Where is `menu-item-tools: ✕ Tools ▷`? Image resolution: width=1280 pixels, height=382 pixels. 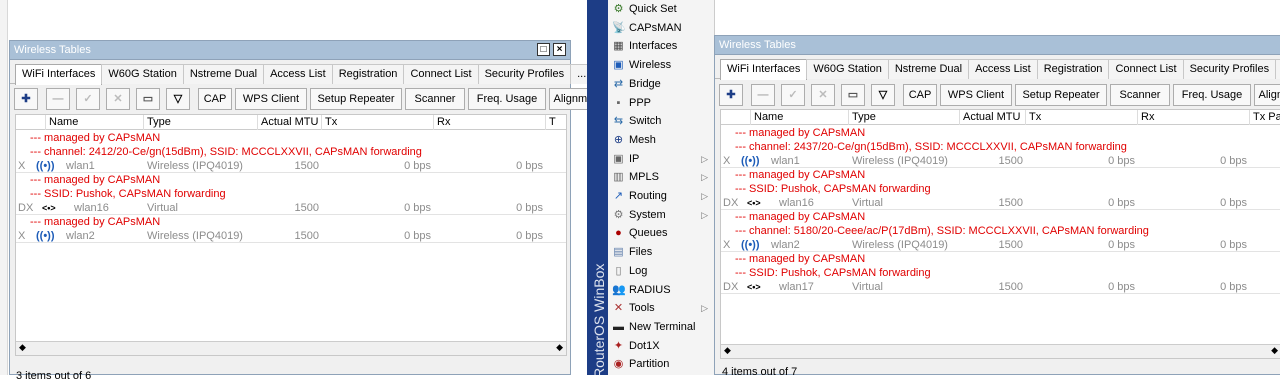
menu-item-tools: ✕ Tools ▷ is located at coordinates (661, 308).